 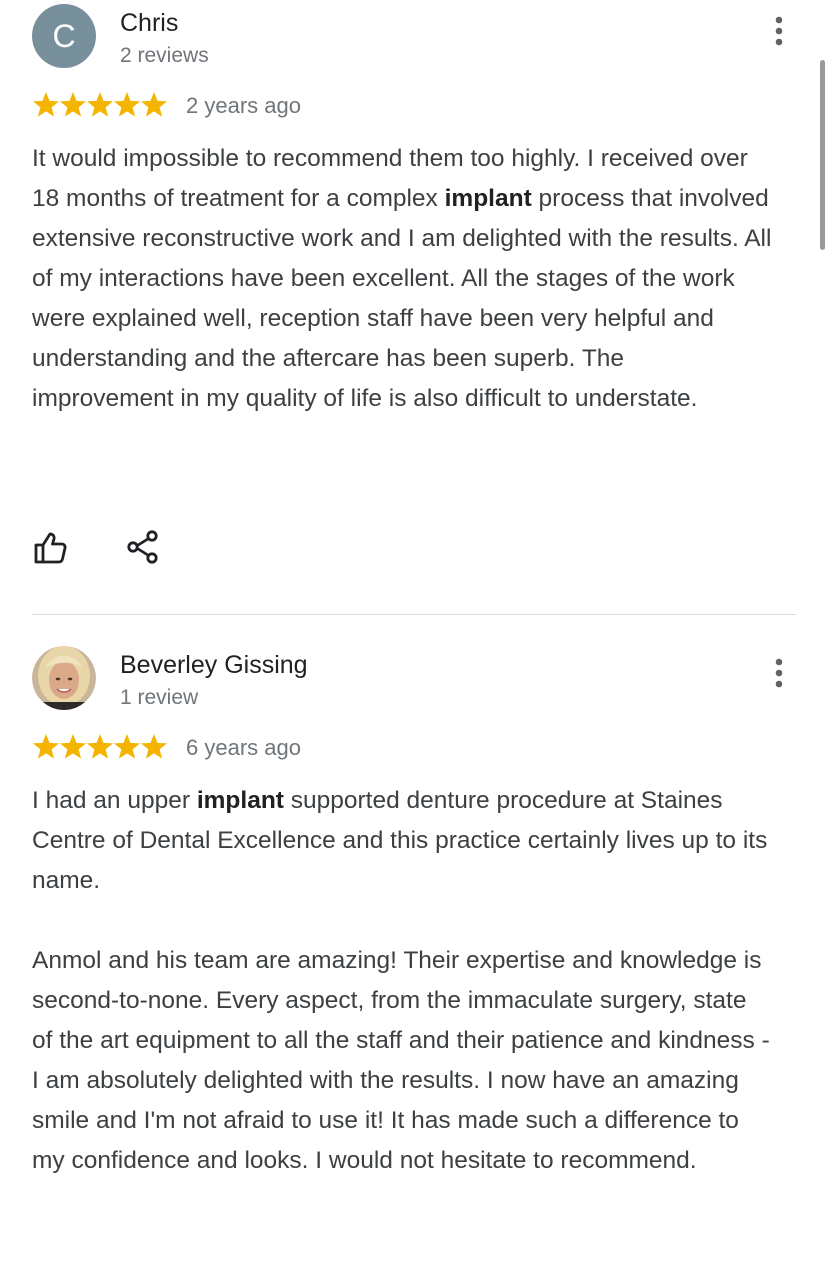 What do you see at coordinates (243, 105) in the screenshot?
I see `review-date: 2 years ago` at bounding box center [243, 105].